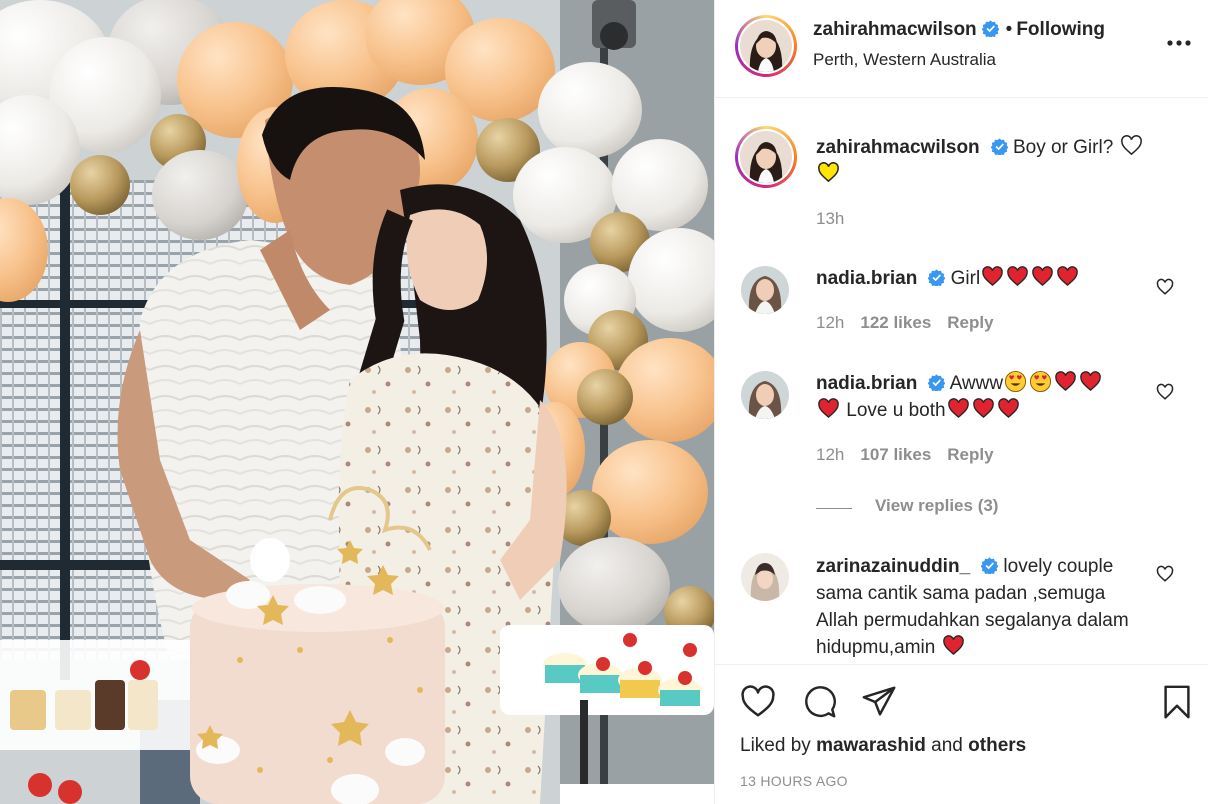 The image size is (1208, 804). What do you see at coordinates (895, 29) in the screenshot?
I see `header-username: zahirahmacwilson` at bounding box center [895, 29].